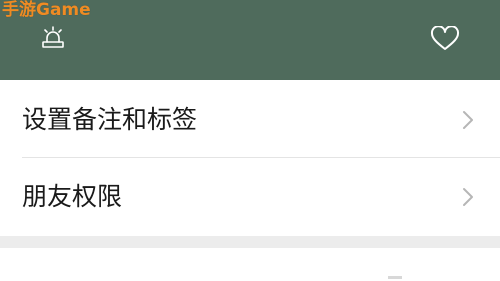 The height and width of the screenshot is (281, 500). What do you see at coordinates (46, 10) in the screenshot?
I see `watermark-logo: 手游Game` at bounding box center [46, 10].